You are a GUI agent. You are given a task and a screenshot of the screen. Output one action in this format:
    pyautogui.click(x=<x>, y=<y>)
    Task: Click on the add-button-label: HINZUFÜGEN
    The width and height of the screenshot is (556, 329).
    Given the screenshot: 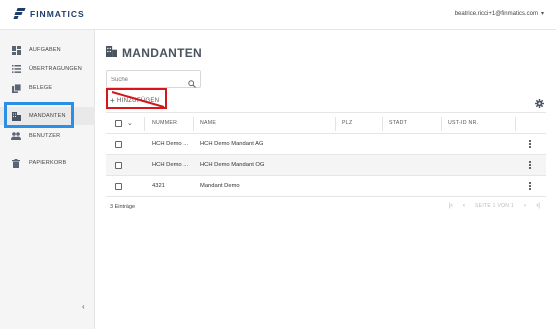 What is the action you would take?
    pyautogui.click(x=138, y=100)
    